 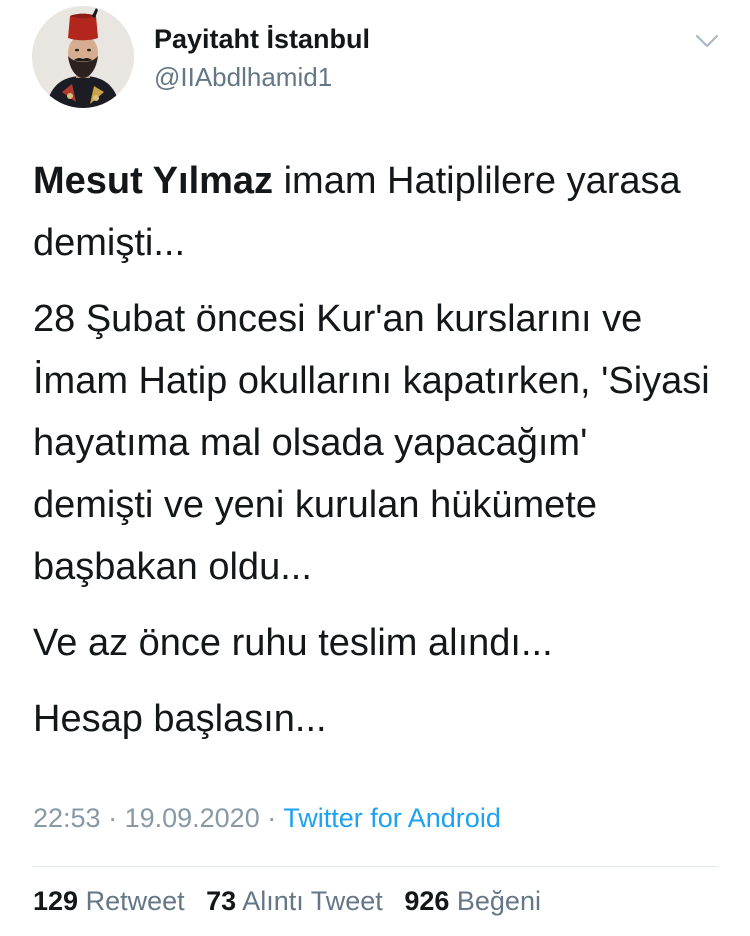 I want to click on retweet-count: 129 Retweet, so click(x=109, y=901).